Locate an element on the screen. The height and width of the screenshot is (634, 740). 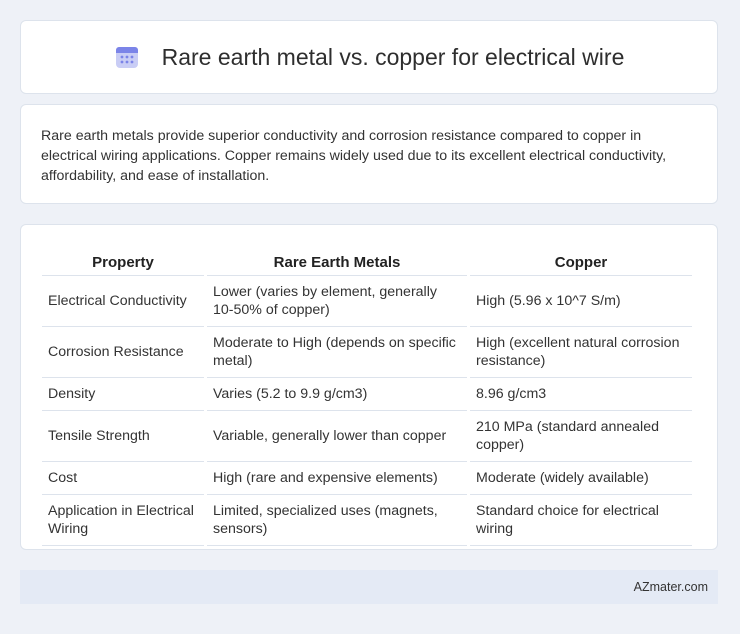
cell-property: Application in Electrical Wiring is located at coordinates (123, 520).